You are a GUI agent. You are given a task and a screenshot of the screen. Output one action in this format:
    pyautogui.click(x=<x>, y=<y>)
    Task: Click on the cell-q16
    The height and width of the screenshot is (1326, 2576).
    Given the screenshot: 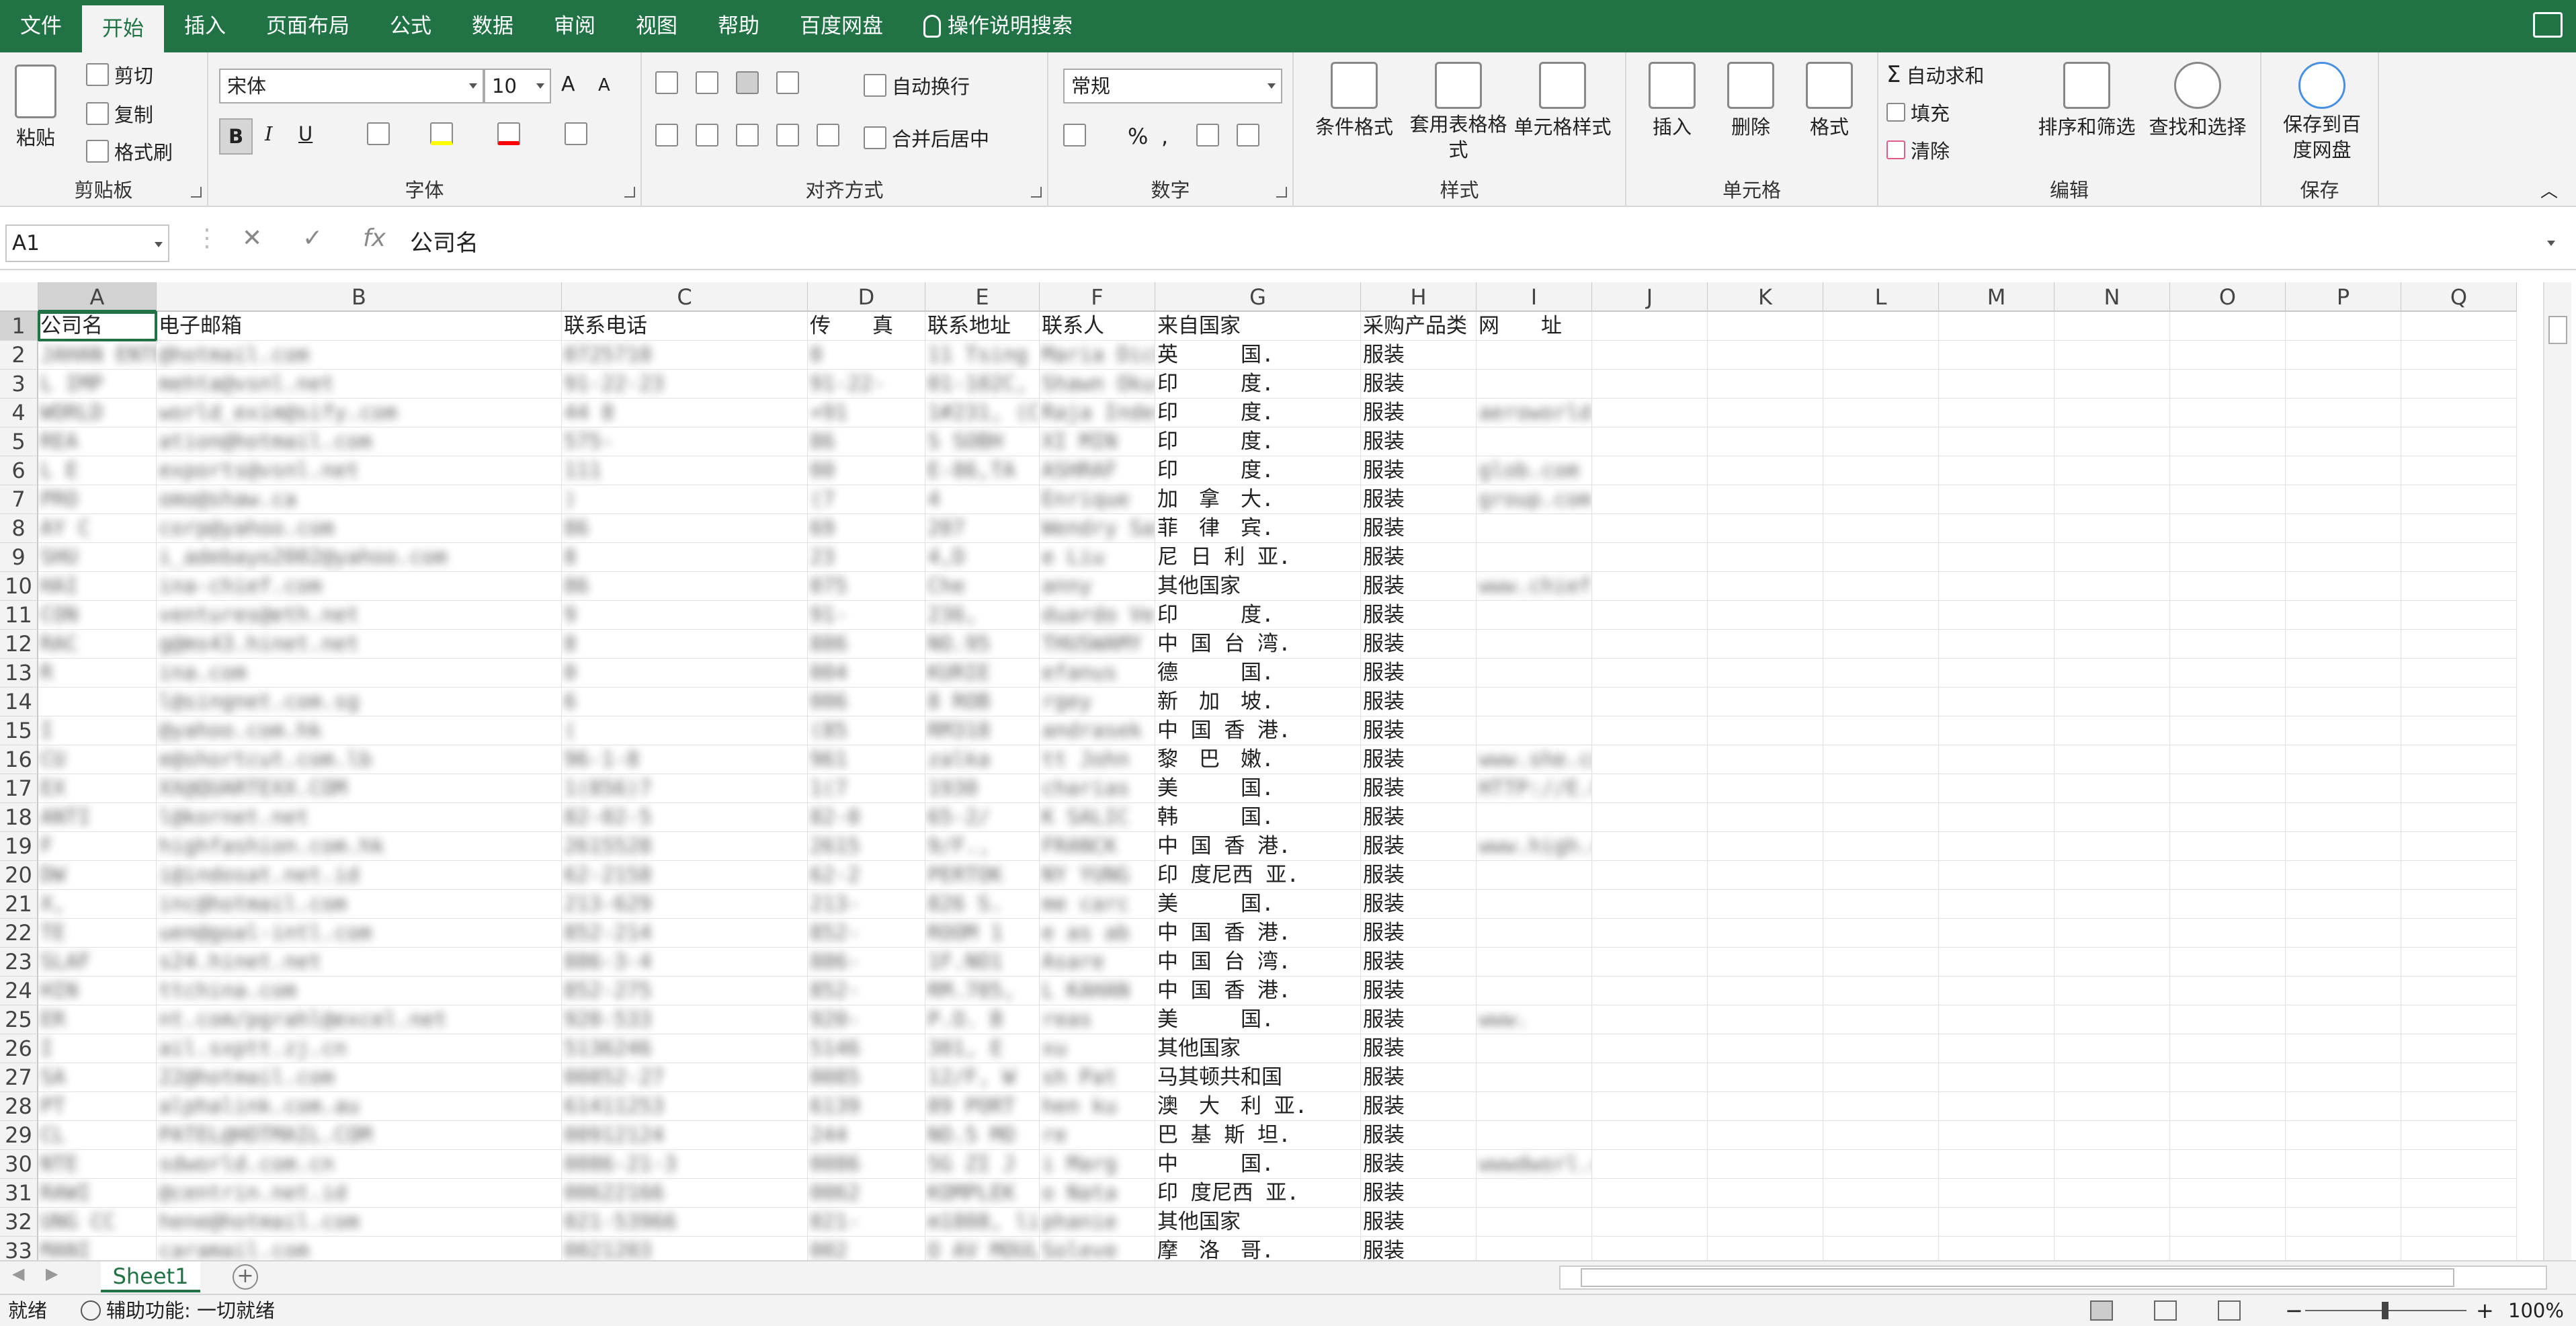 What is the action you would take?
    pyautogui.click(x=2459, y=760)
    